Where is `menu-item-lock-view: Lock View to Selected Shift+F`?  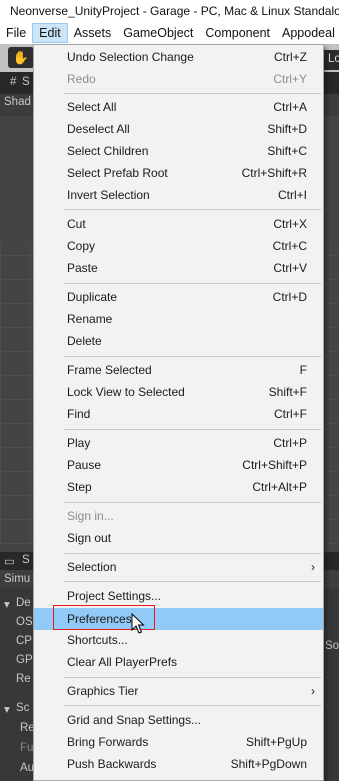 menu-item-lock-view: Lock View to Selected Shift+F is located at coordinates (178, 392).